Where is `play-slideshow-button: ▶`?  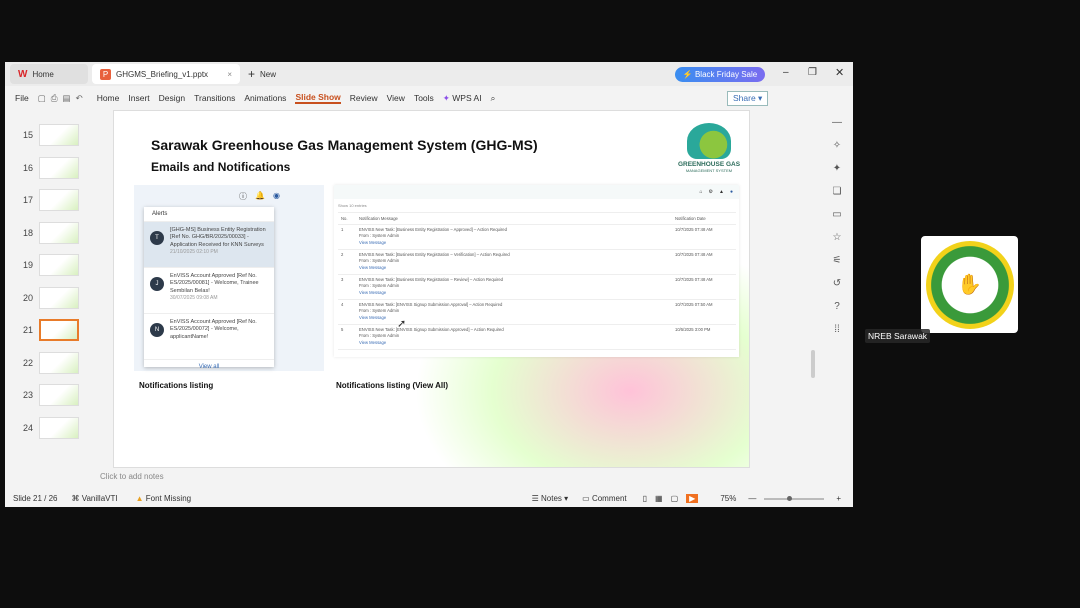
play-slideshow-button: ▶ is located at coordinates (692, 498).